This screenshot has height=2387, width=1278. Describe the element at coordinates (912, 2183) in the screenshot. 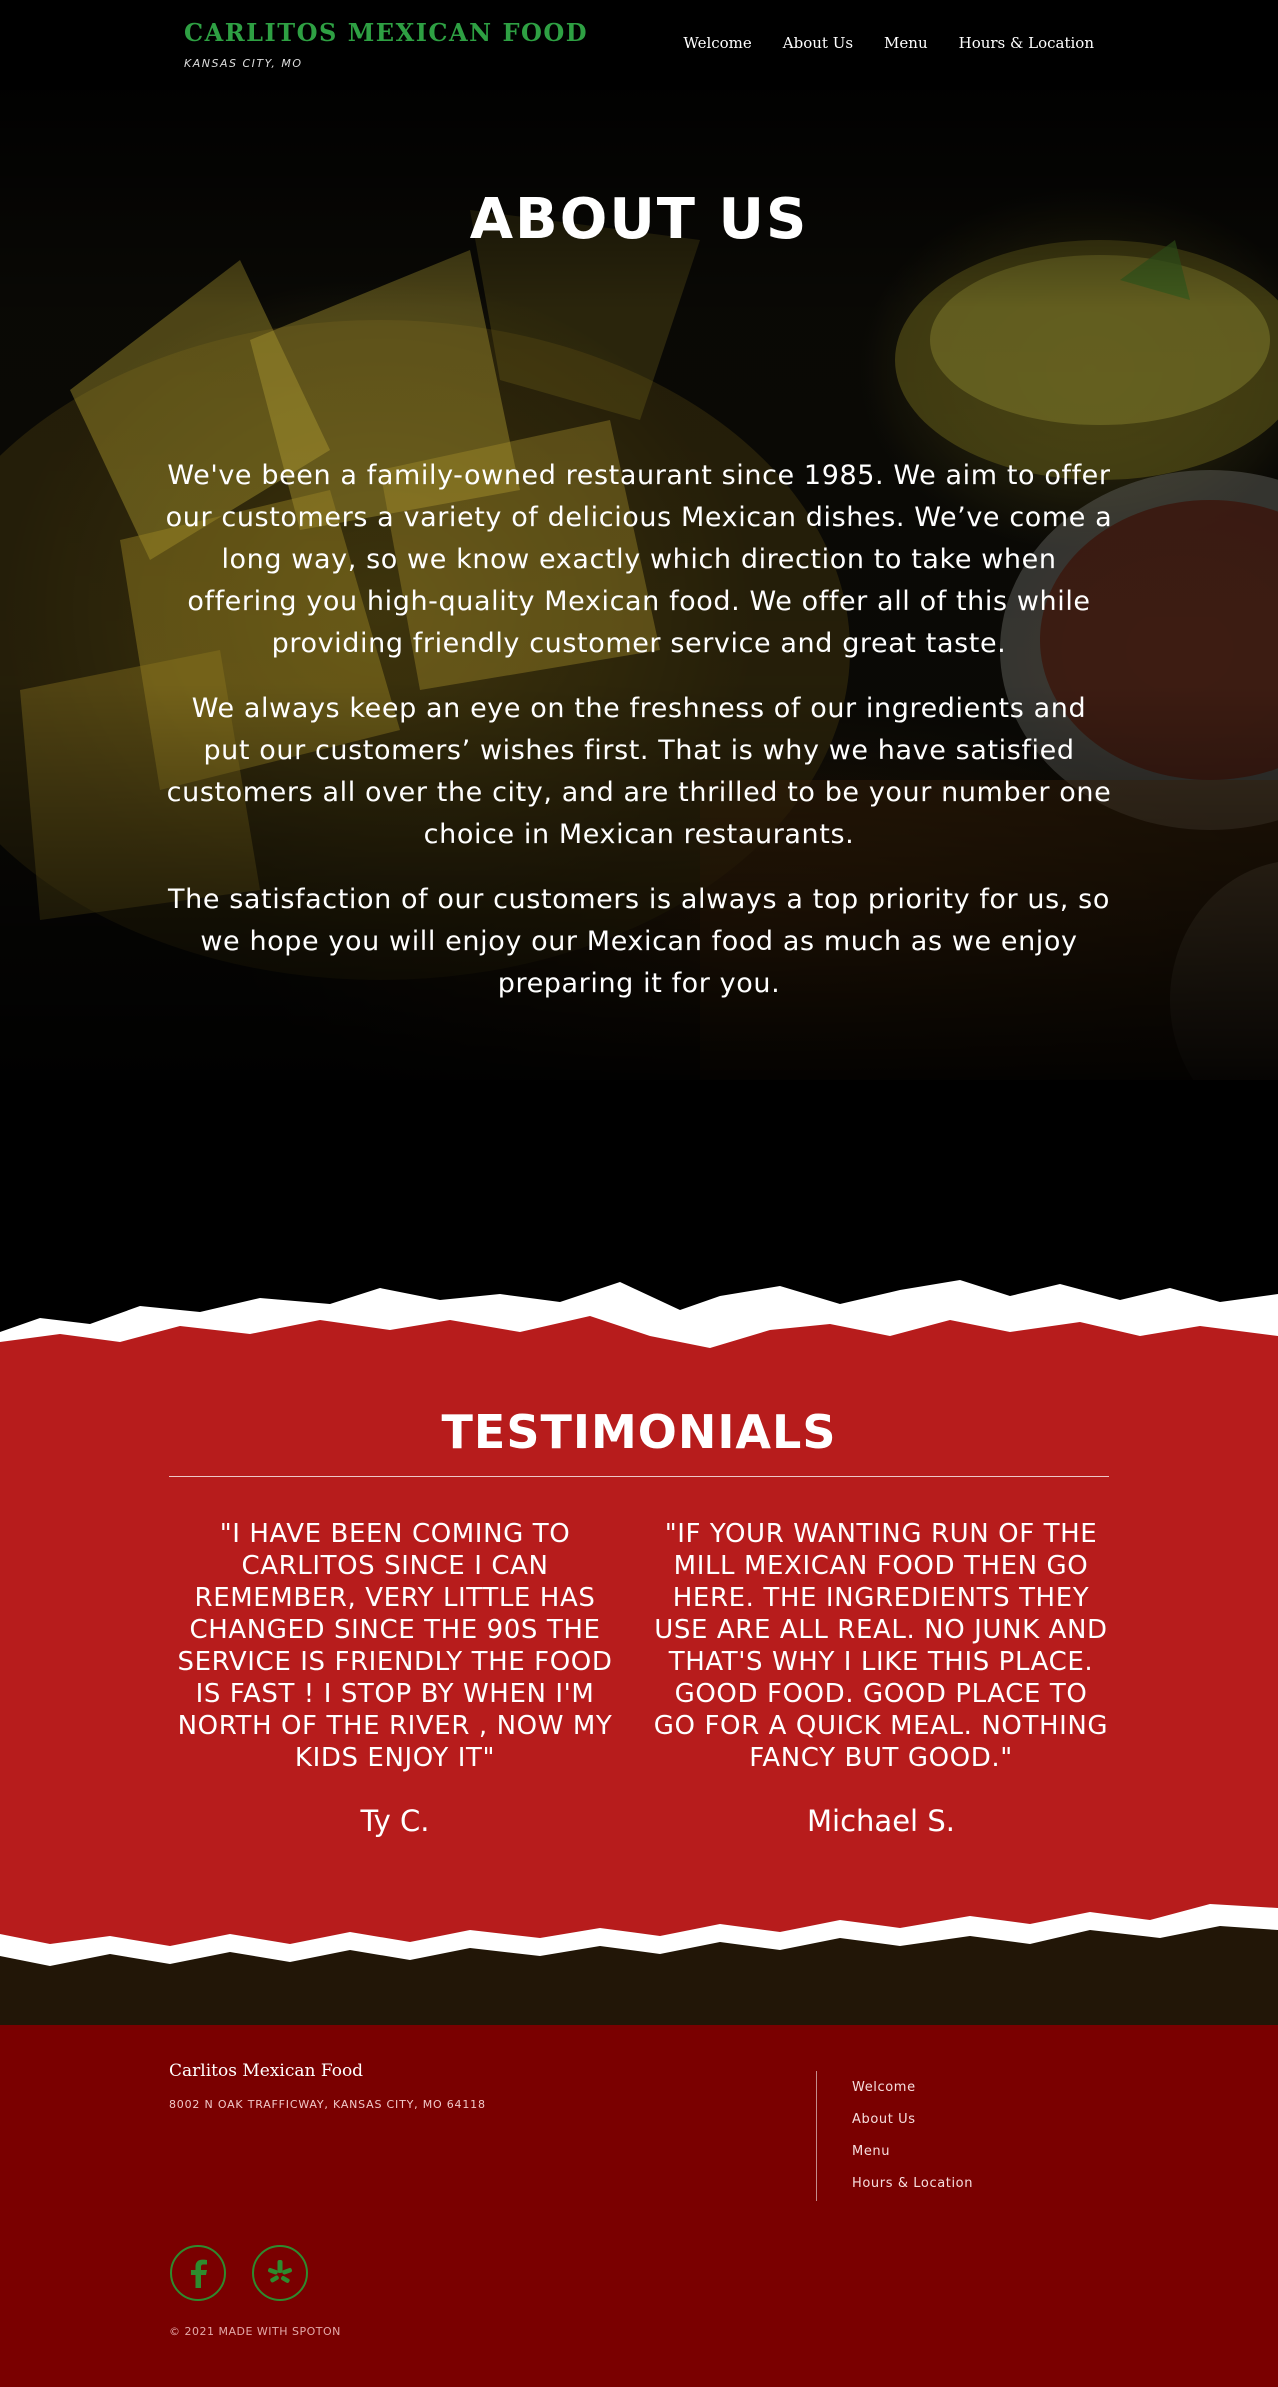

I see `footer-link-hours-location: Hours & Location` at that location.